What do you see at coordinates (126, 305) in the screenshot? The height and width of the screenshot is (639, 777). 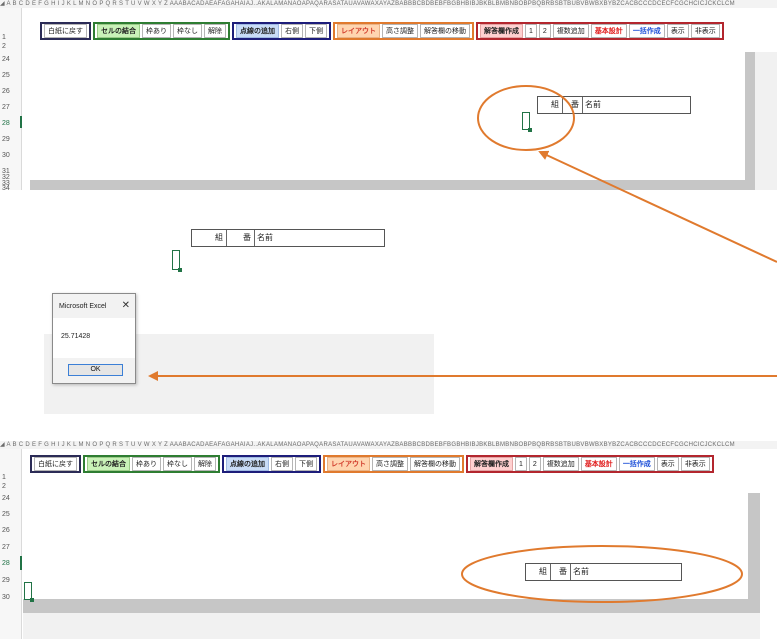 I see `close-icon: ✕` at bounding box center [126, 305].